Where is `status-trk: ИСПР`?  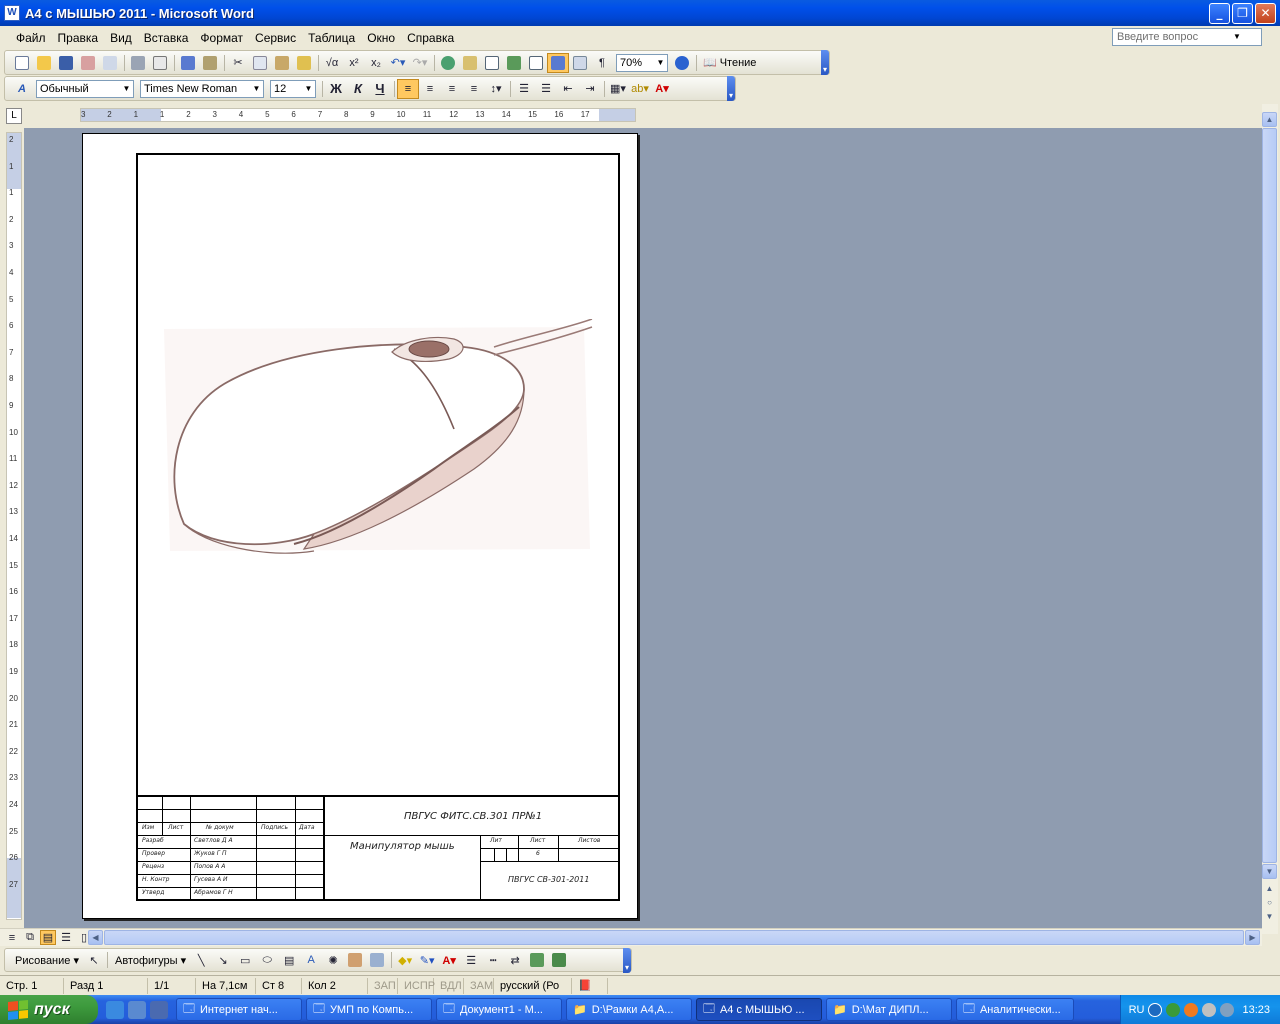 status-trk: ИСПР is located at coordinates (416, 985).